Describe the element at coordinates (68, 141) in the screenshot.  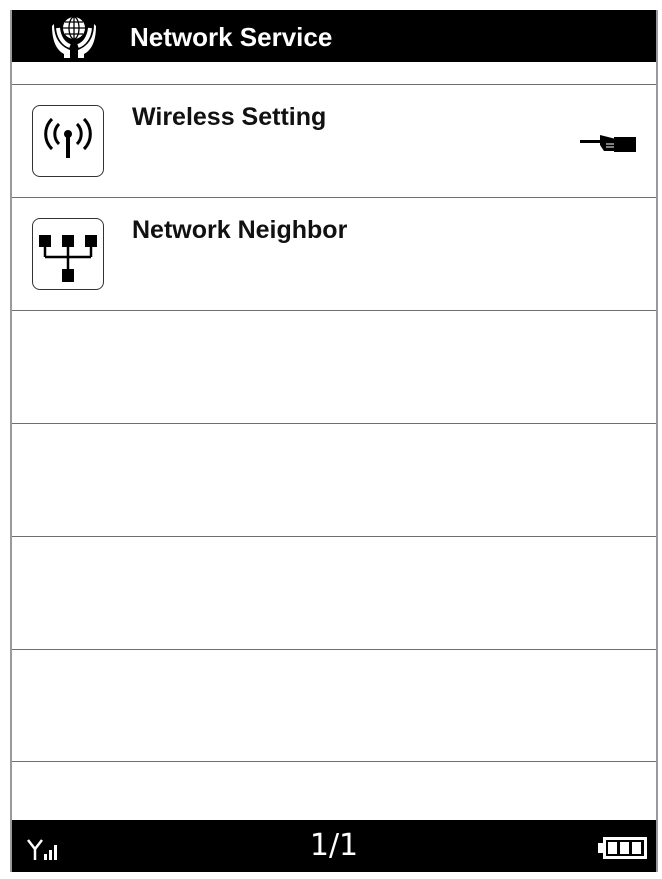
I see `wireless-antenna-icon` at that location.